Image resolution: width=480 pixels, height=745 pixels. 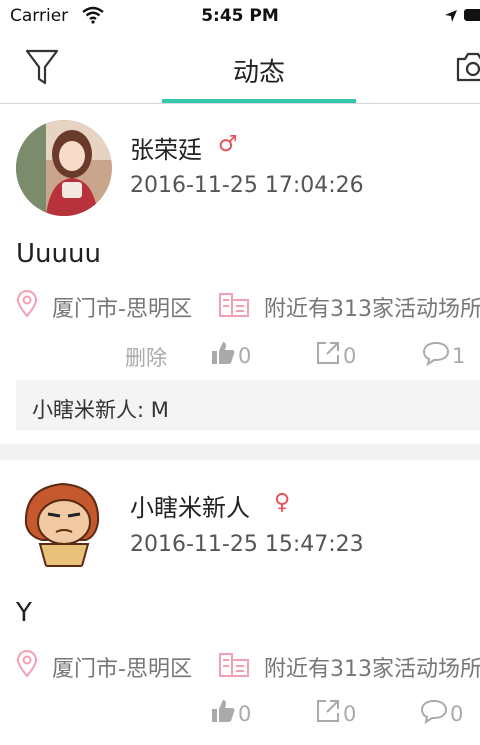 I want to click on post-divider, so click(x=240, y=452).